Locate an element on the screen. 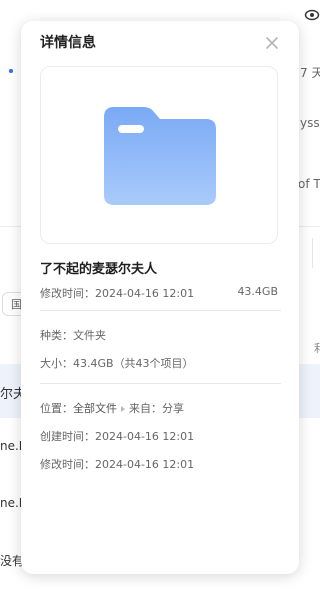  created-time-label: 创建时间： is located at coordinates (67, 436).